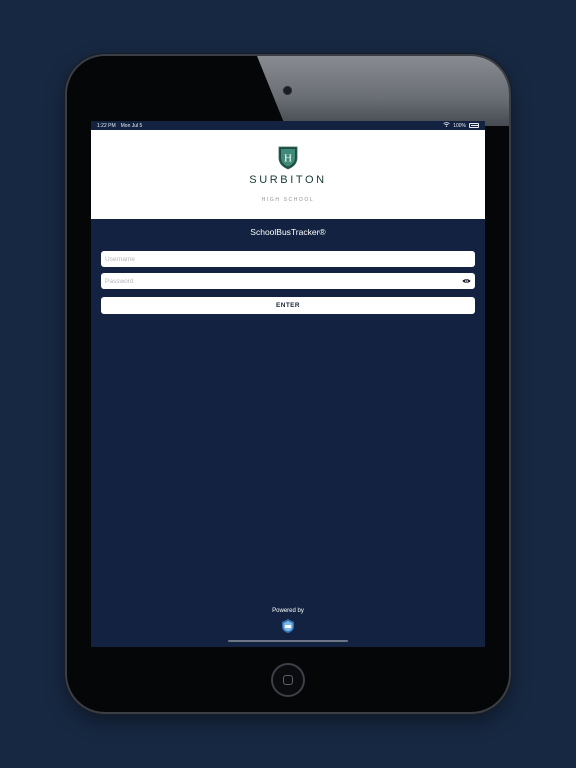 The height and width of the screenshot is (768, 576). I want to click on status-right: 100%, so click(461, 125).